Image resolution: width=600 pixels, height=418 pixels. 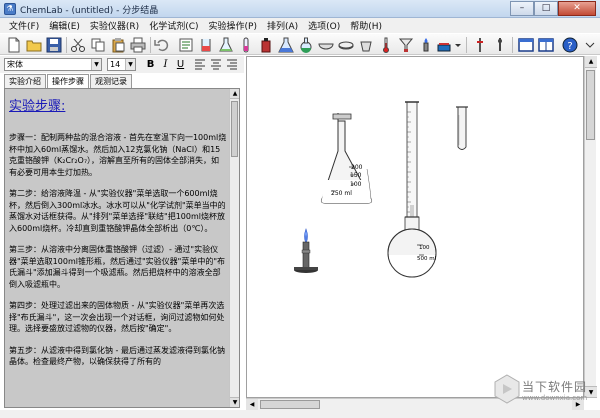 What do you see at coordinates (78, 45) in the screenshot?
I see `cut-icon` at bounding box center [78, 45].